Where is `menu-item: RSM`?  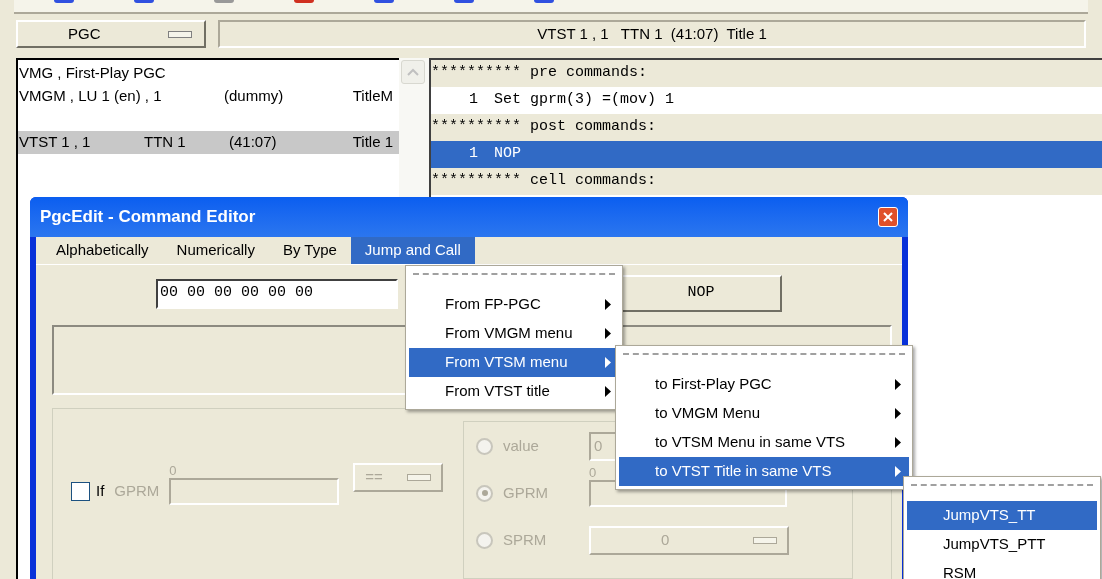 menu-item: RSM is located at coordinates (1002, 569).